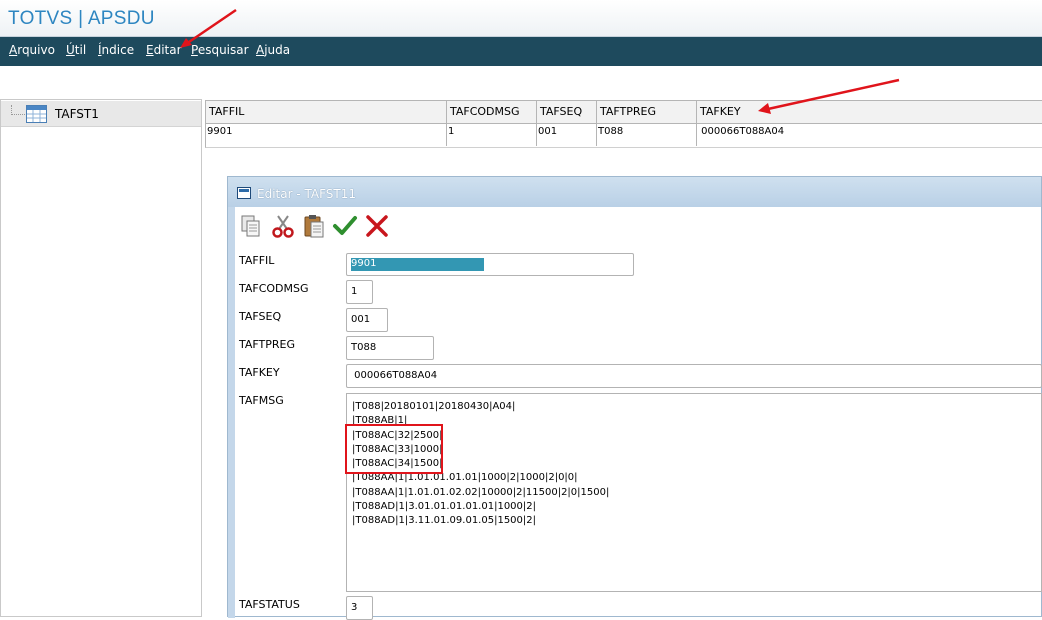  What do you see at coordinates (345, 226) in the screenshot?
I see `confirm-check-icon` at bounding box center [345, 226].